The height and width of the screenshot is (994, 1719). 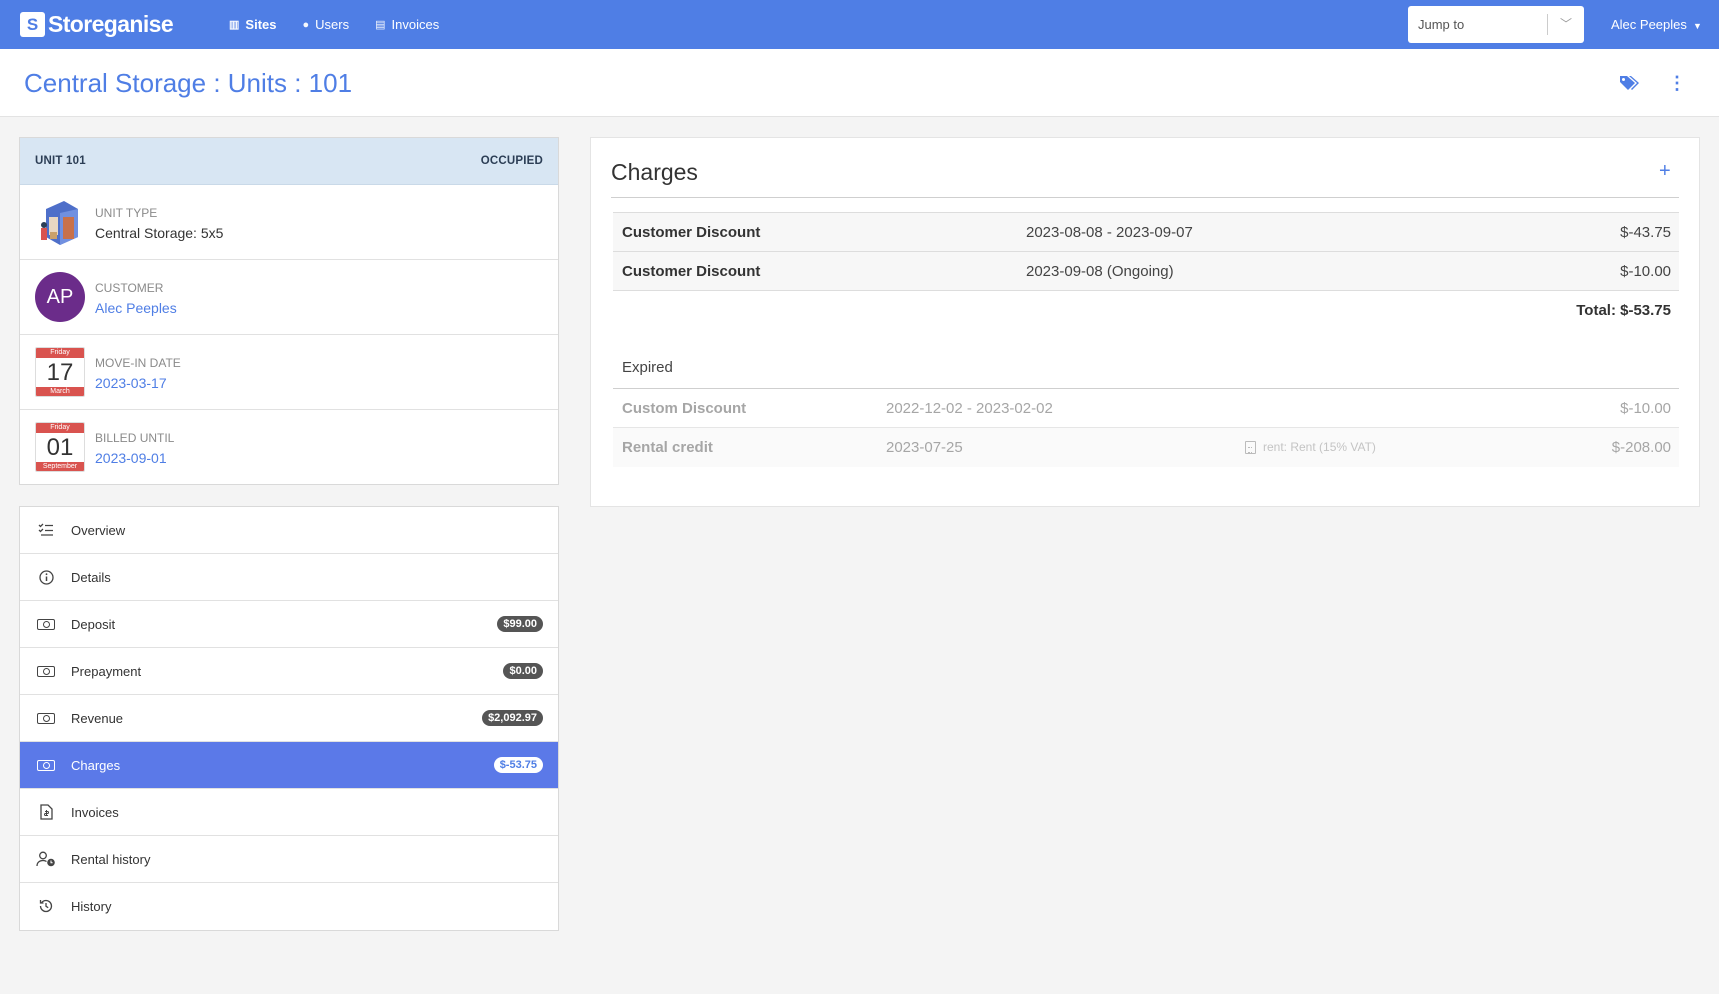 What do you see at coordinates (60, 447) in the screenshot?
I see `billed-cal-num: 01` at bounding box center [60, 447].